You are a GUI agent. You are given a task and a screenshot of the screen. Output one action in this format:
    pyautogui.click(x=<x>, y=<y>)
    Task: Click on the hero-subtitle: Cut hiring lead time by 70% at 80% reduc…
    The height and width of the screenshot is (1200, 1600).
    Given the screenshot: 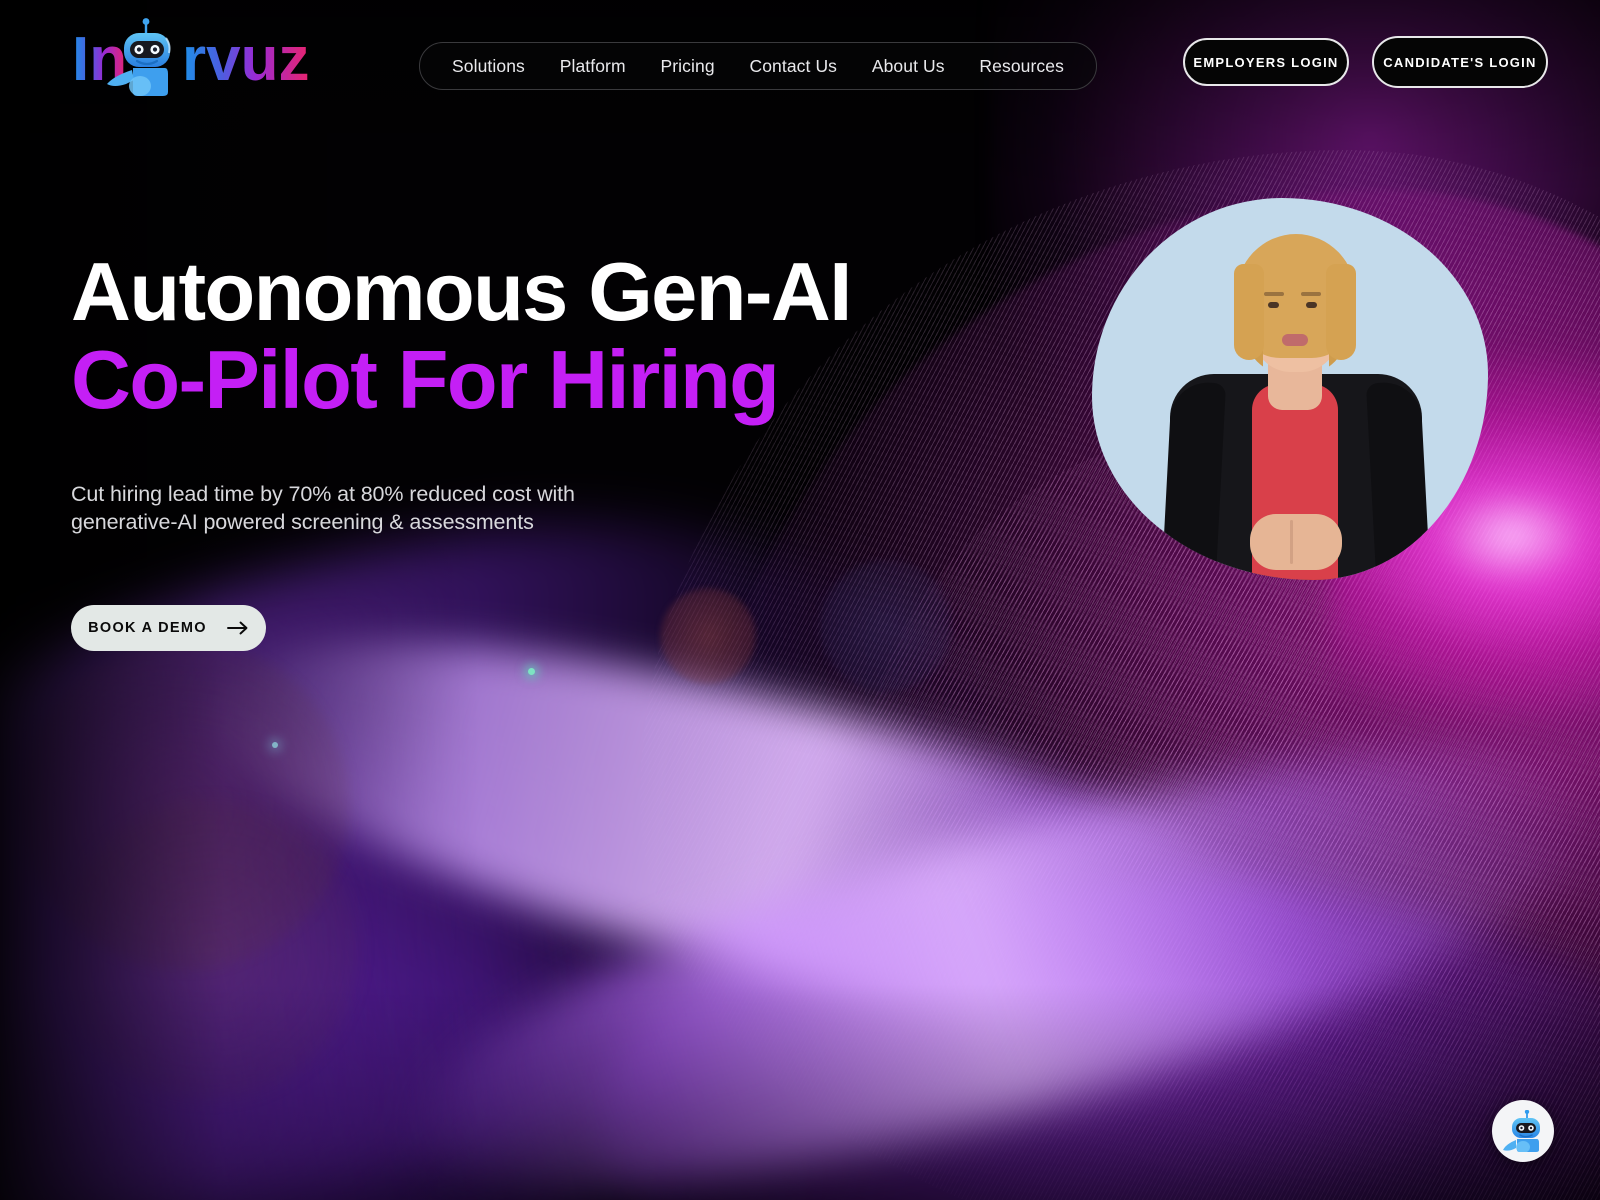 What is the action you would take?
    pyautogui.click(x=323, y=508)
    